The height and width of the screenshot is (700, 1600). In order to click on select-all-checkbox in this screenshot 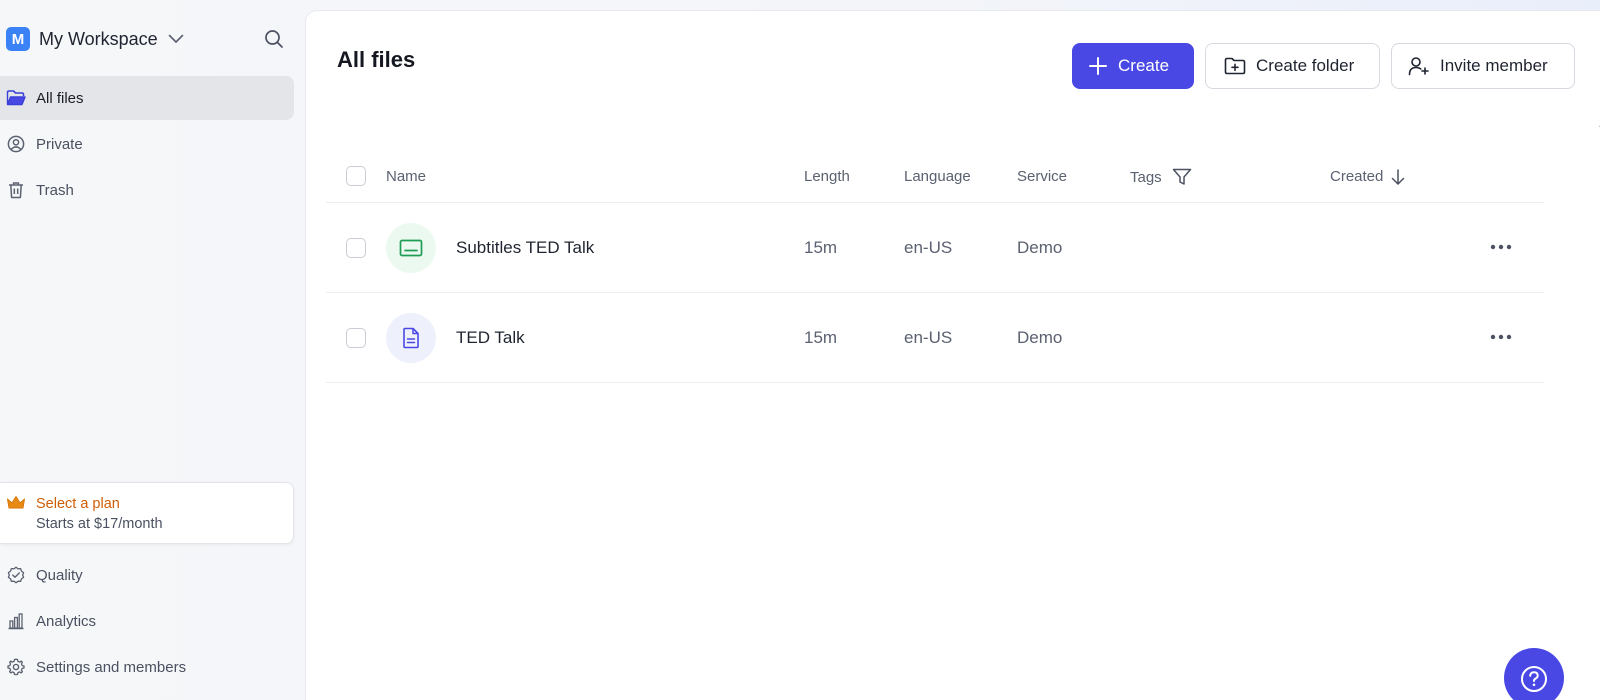, I will do `click(356, 176)`.